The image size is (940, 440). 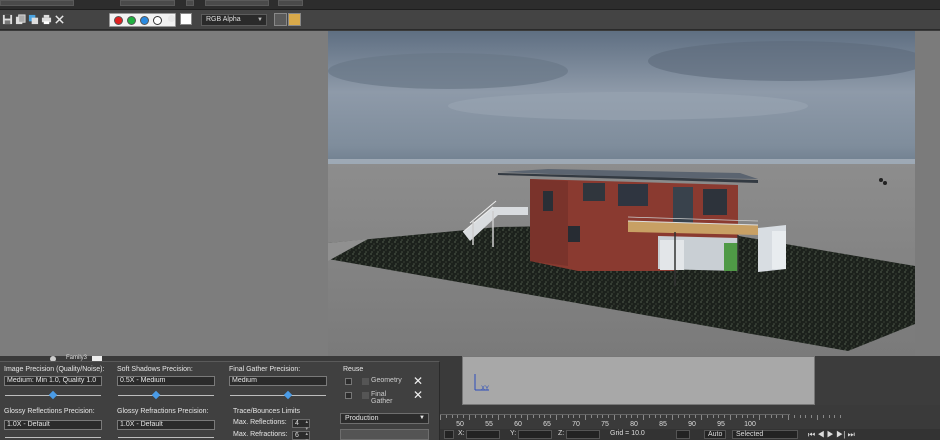 What do you see at coordinates (53, 437) in the screenshot?
I see `glossy-reflections-slider` at bounding box center [53, 437].